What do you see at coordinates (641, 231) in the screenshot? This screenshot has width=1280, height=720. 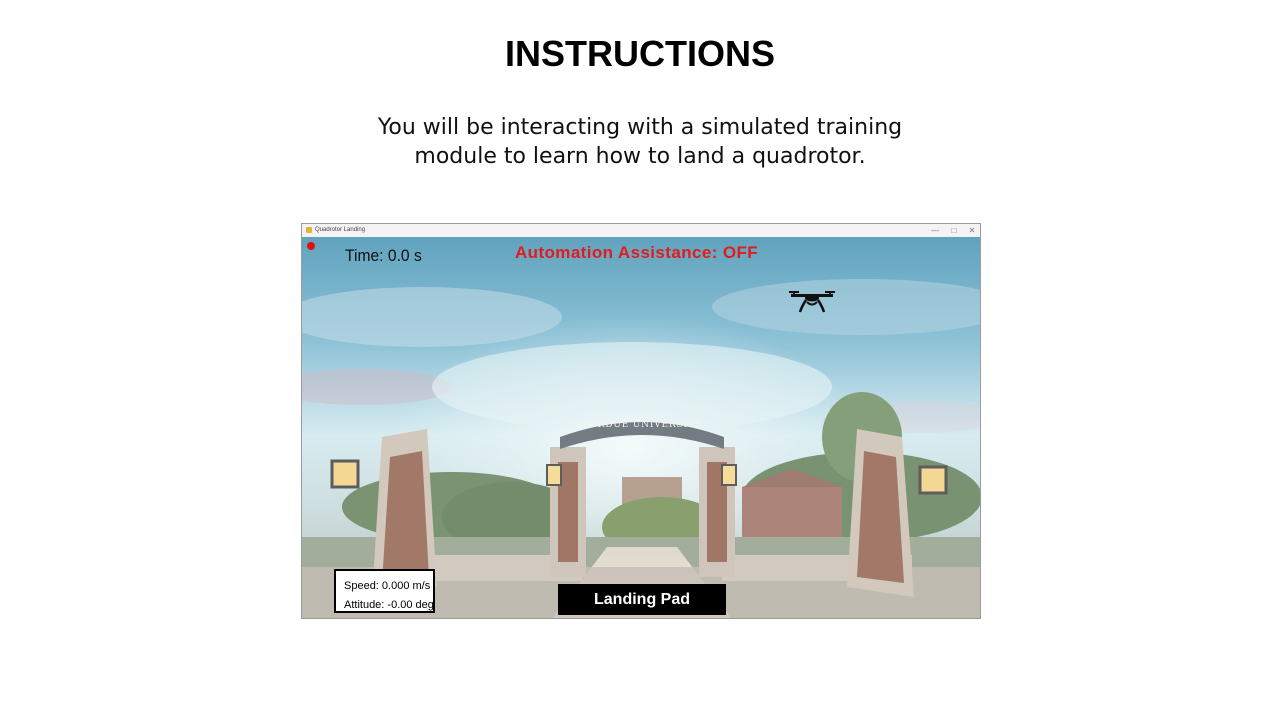 I see `window-titlebar: Quadrotor Landing — □ ✕` at bounding box center [641, 231].